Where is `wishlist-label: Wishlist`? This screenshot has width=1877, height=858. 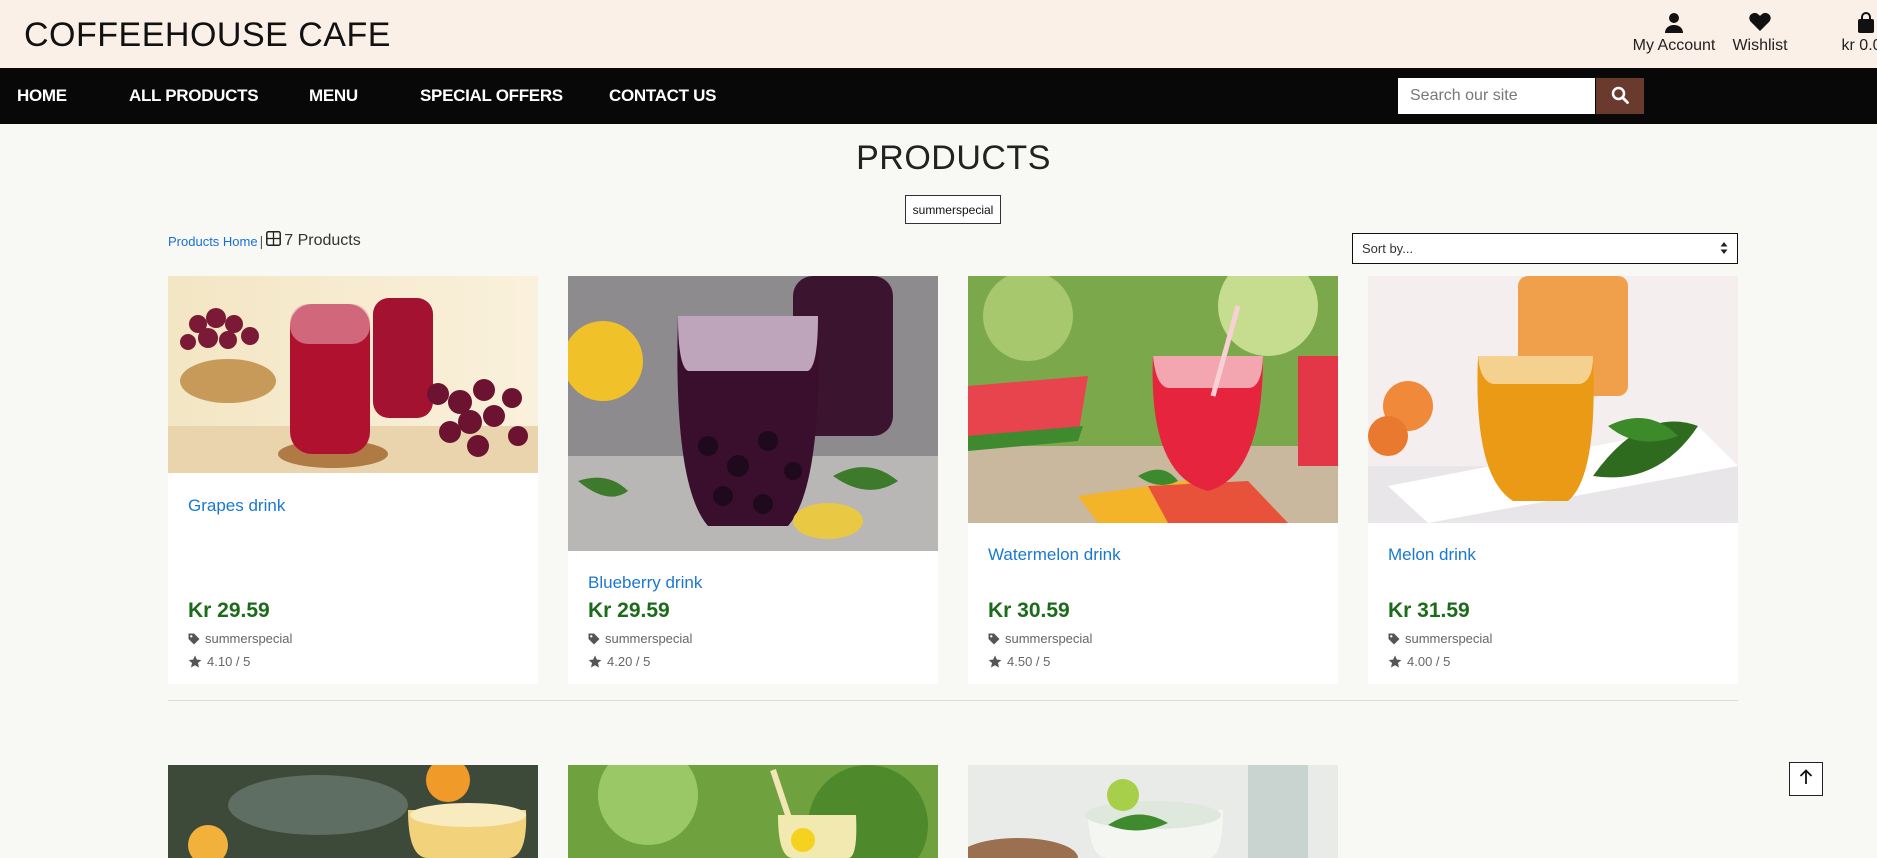
wishlist-label: Wishlist is located at coordinates (1760, 45).